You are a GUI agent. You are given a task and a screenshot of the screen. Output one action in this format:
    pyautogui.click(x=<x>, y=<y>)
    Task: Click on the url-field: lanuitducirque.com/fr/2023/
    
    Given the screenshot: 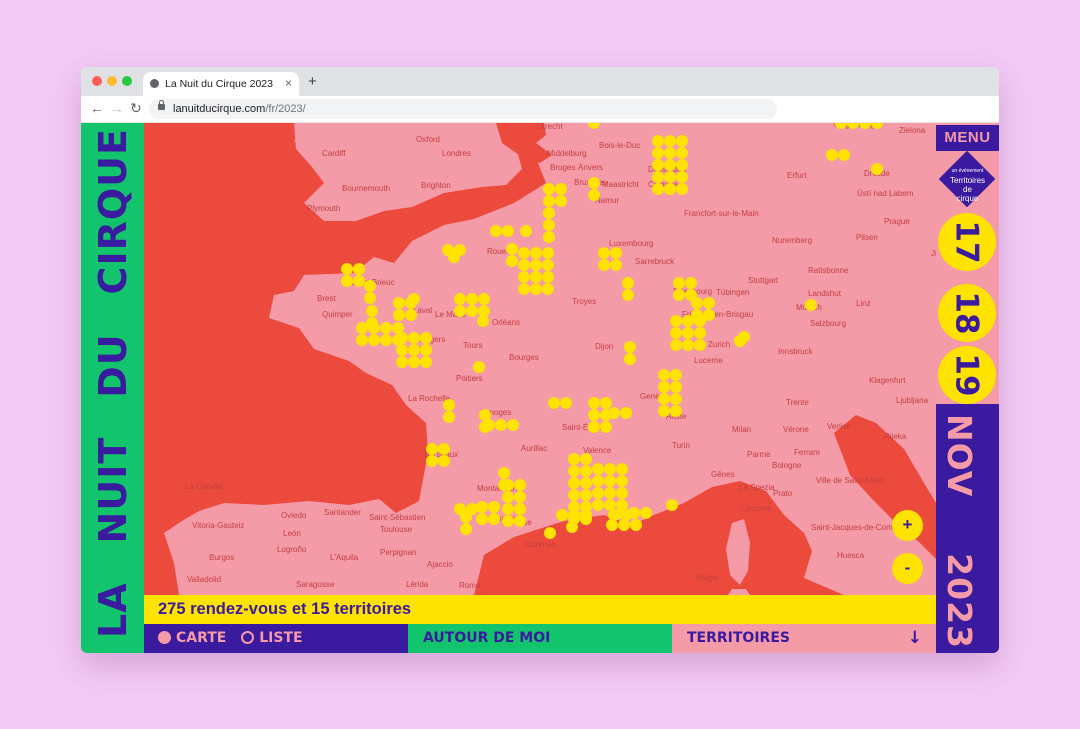 What is the action you would take?
    pyautogui.click(x=463, y=109)
    